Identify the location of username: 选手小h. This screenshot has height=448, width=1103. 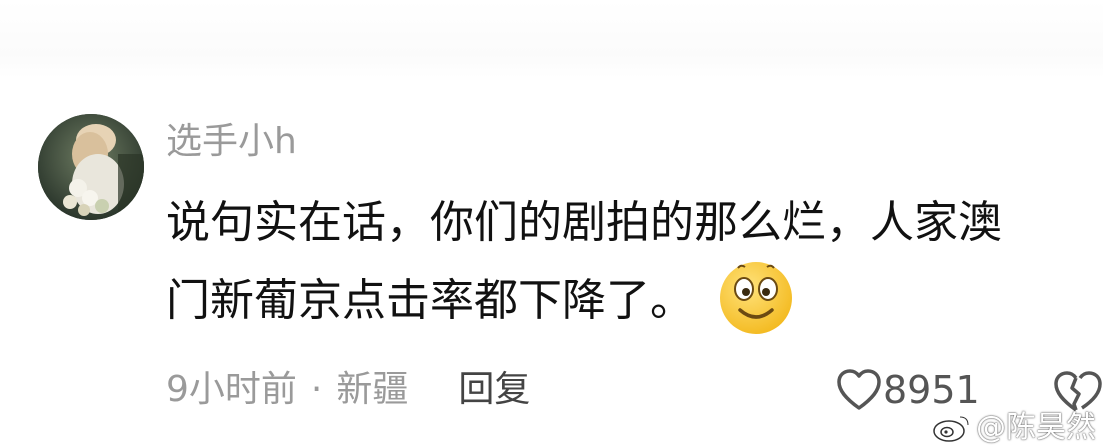
(231, 142).